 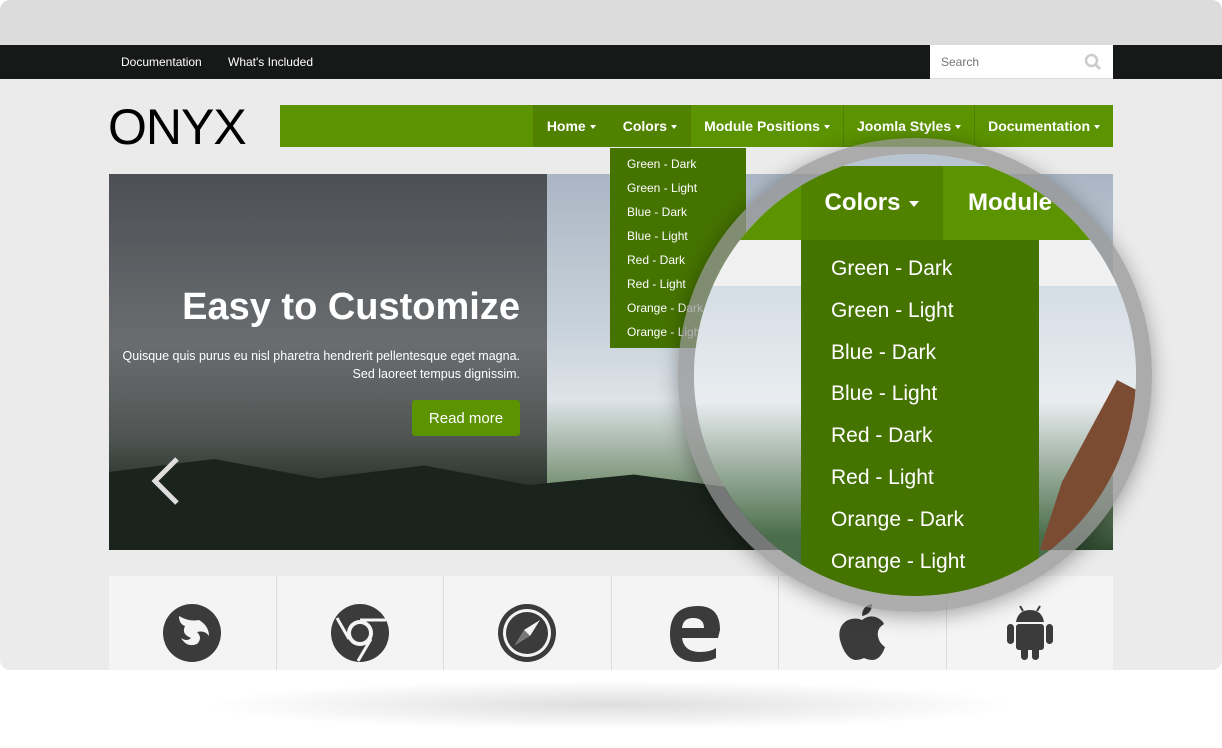 I want to click on window-shadow, so click(x=610, y=705).